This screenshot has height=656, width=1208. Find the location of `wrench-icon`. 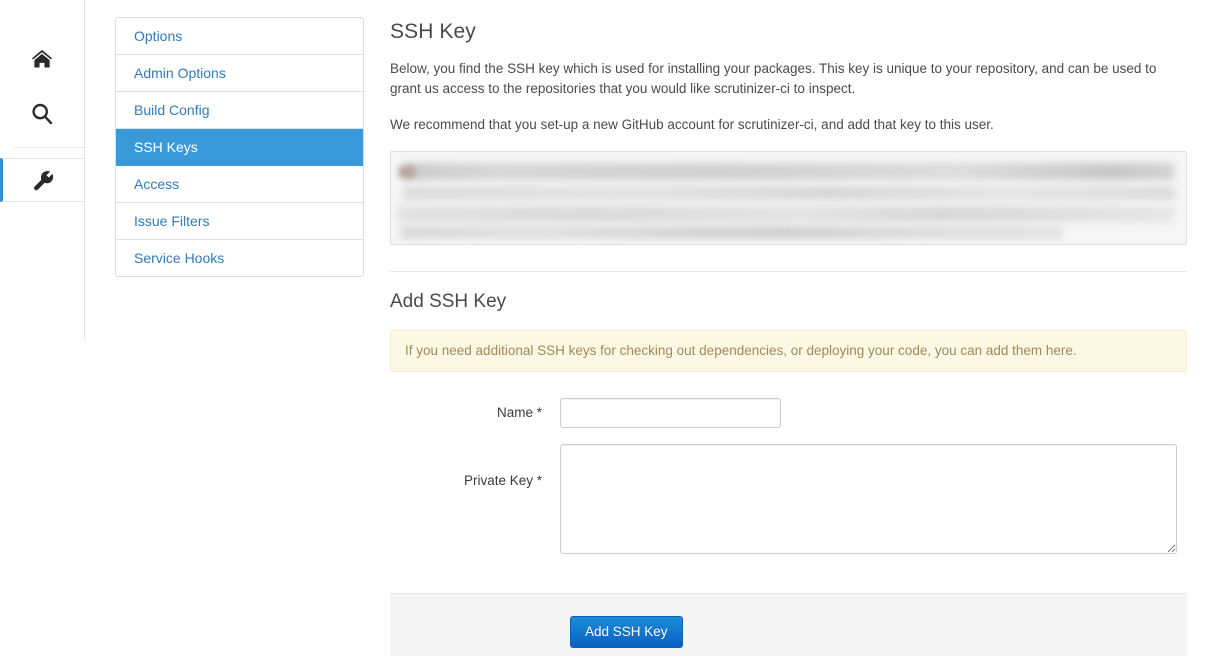

wrench-icon is located at coordinates (43, 180).